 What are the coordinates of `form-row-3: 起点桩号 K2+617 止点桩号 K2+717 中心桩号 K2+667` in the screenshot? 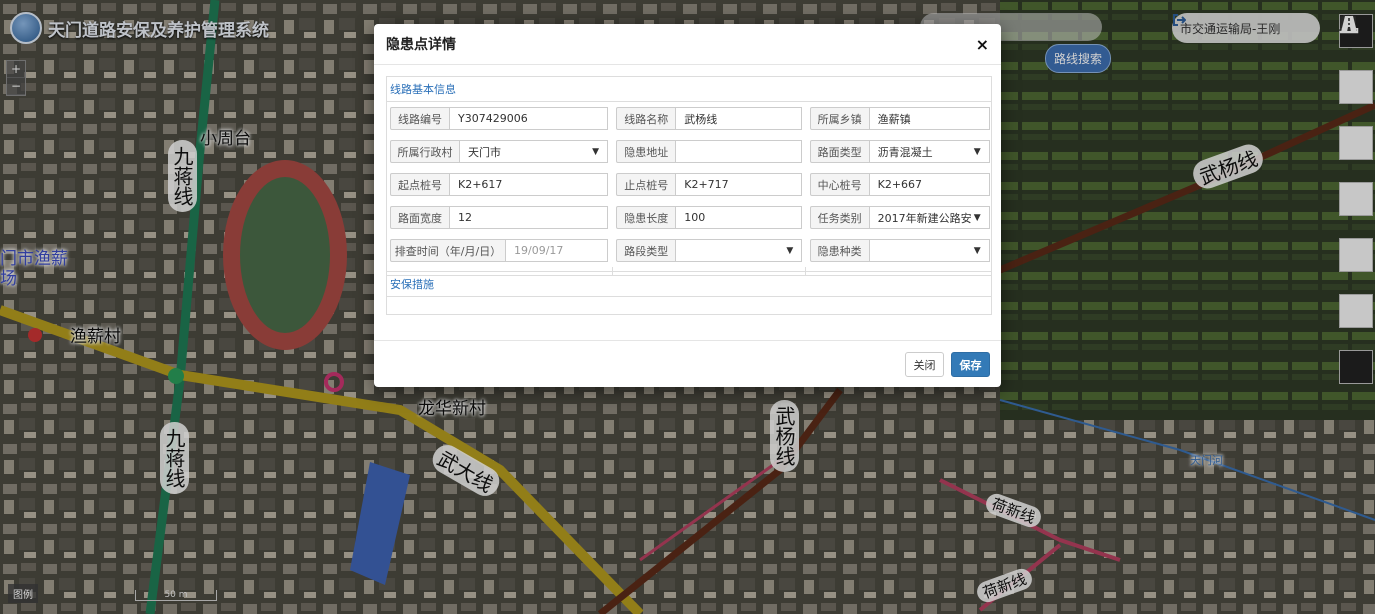 It's located at (689, 184).